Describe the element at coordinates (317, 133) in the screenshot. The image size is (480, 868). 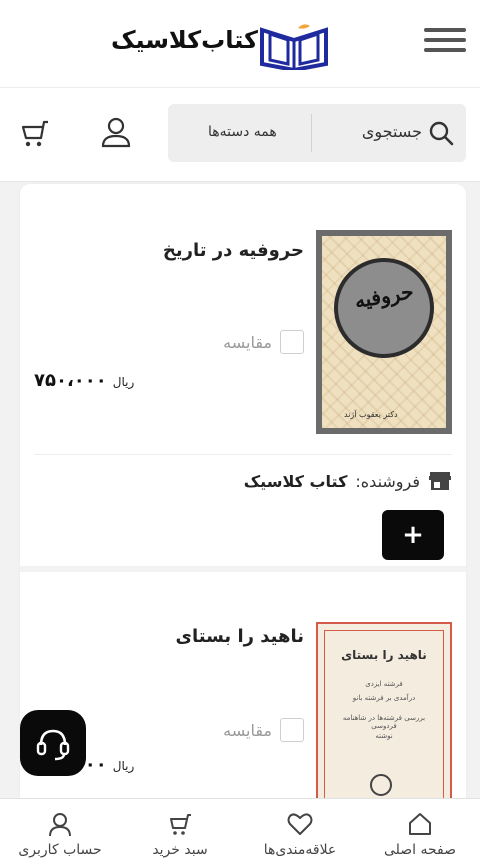
I see `search-input: جستجوی همه دسته‌ها` at that location.